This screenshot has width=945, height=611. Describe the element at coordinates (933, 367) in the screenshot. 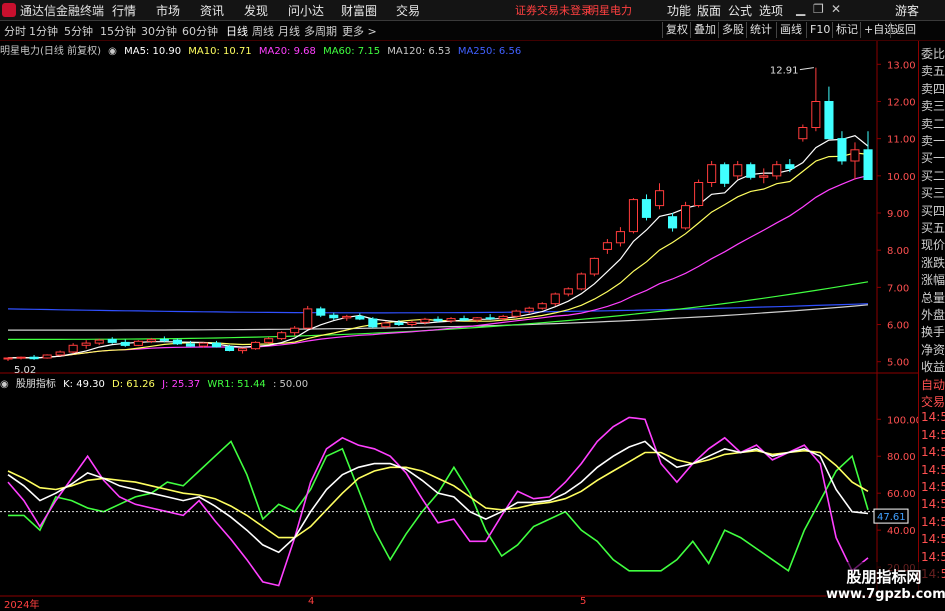

I see `quote-field-label: 收益` at that location.